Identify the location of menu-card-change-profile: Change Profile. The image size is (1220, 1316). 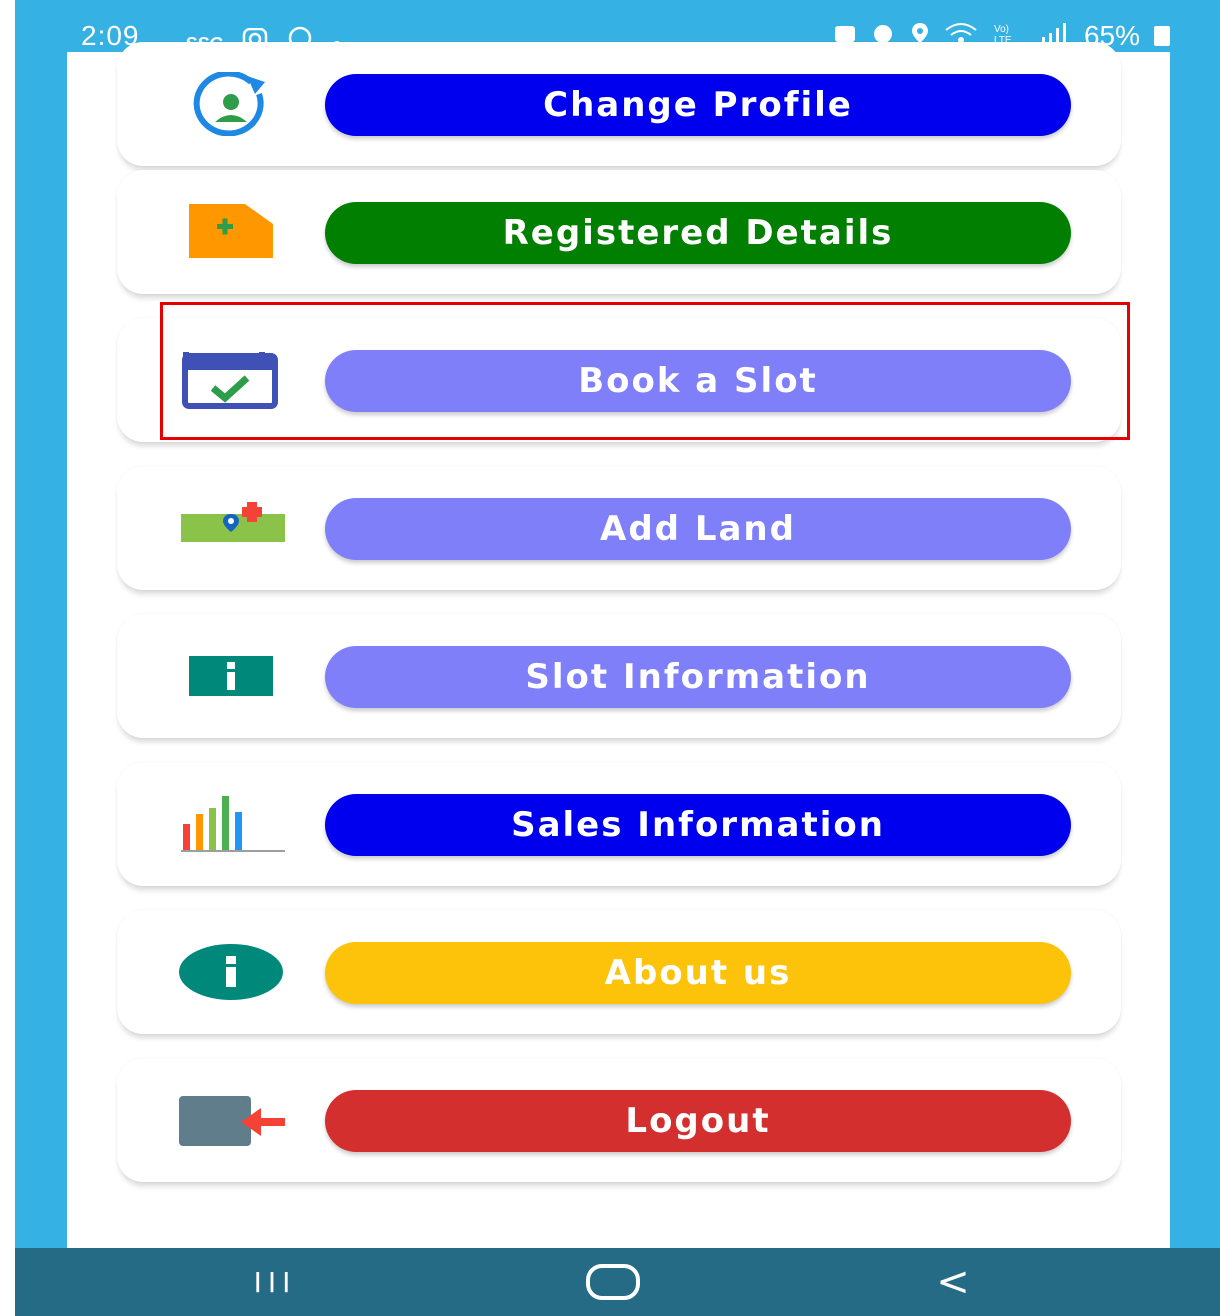
(619, 104).